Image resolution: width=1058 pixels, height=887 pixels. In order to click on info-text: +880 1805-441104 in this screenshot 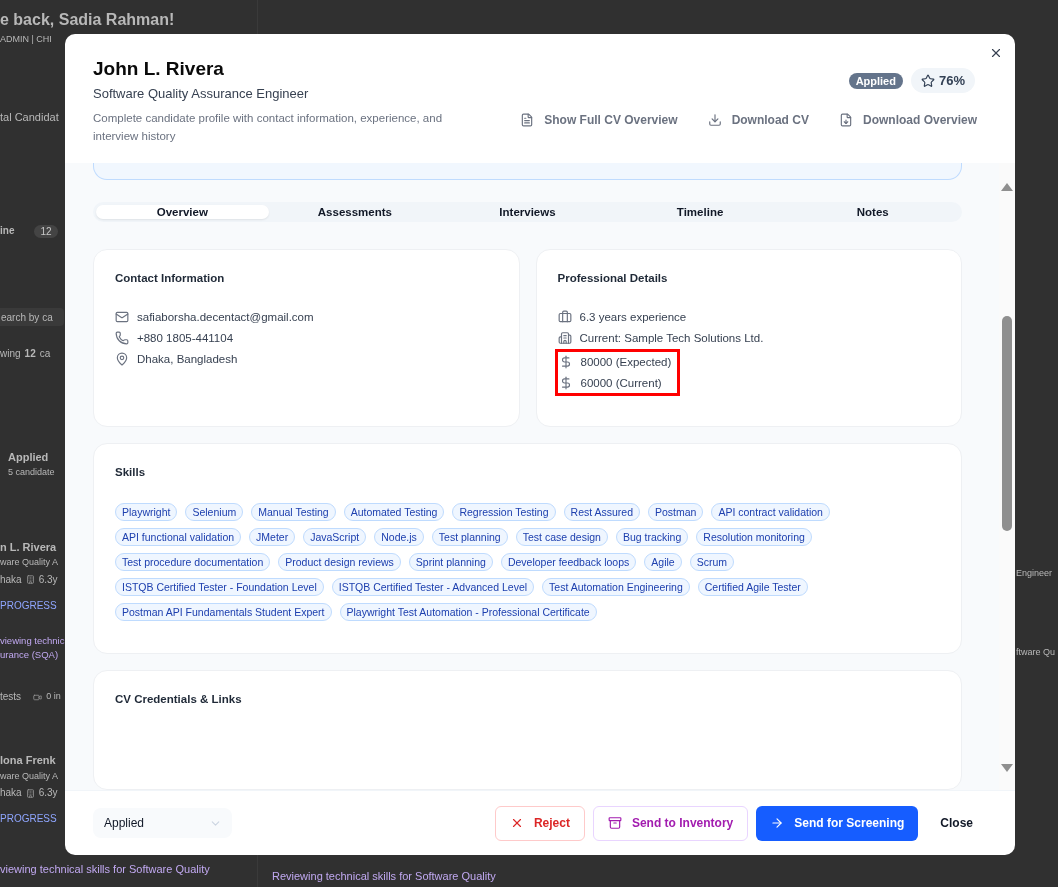, I will do `click(185, 338)`.